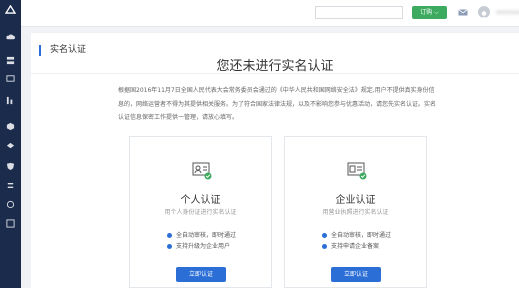 This screenshot has width=519, height=288. What do you see at coordinates (10, 185) in the screenshot?
I see `swap-icon` at bounding box center [10, 185].